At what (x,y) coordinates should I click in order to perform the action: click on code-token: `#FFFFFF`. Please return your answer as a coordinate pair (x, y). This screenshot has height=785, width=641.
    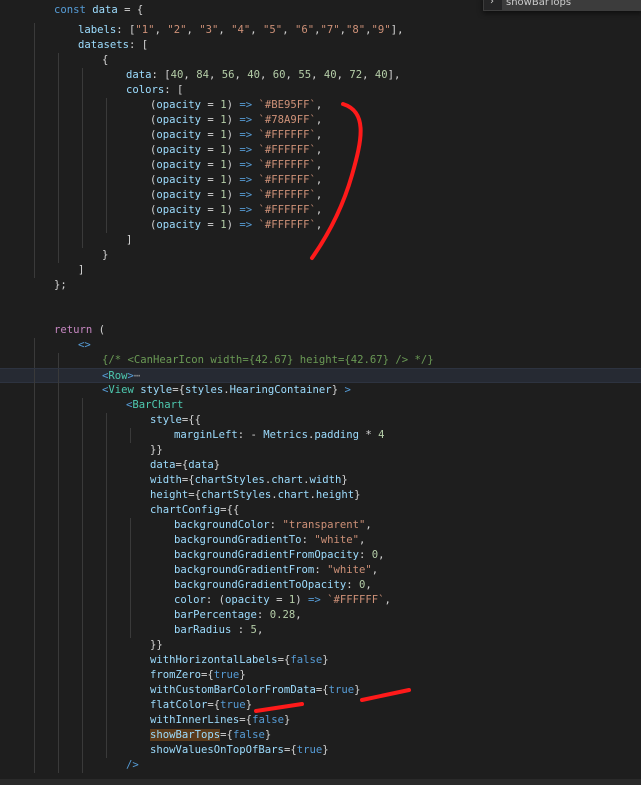
    Looking at the image, I should click on (287, 225).